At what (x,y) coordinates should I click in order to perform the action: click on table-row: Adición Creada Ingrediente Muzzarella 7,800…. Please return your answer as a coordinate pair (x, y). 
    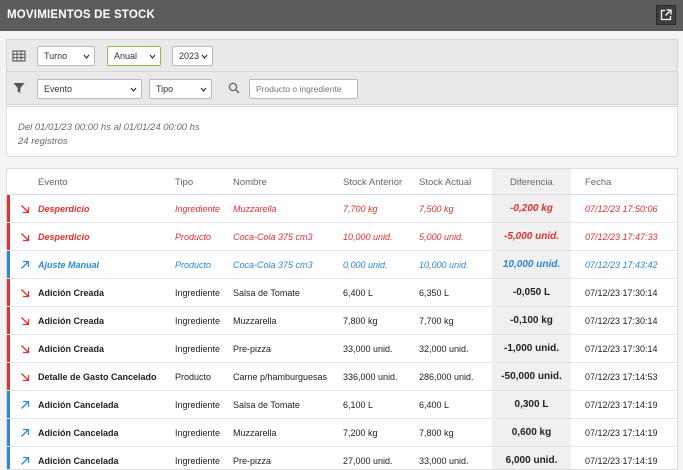
    Looking at the image, I should click on (342, 321).